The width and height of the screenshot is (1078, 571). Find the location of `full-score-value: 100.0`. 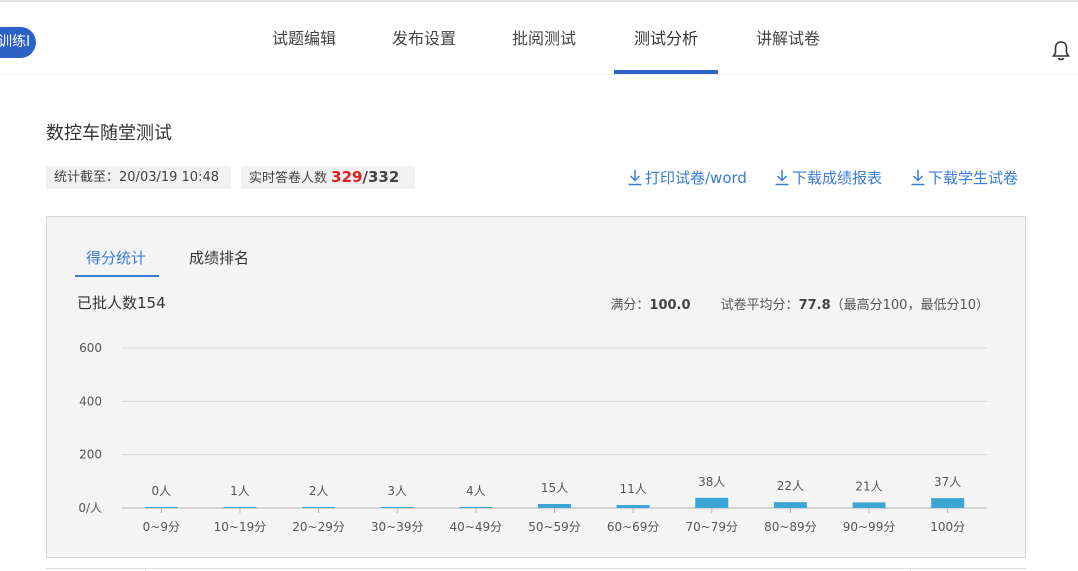

full-score-value: 100.0 is located at coordinates (670, 305).